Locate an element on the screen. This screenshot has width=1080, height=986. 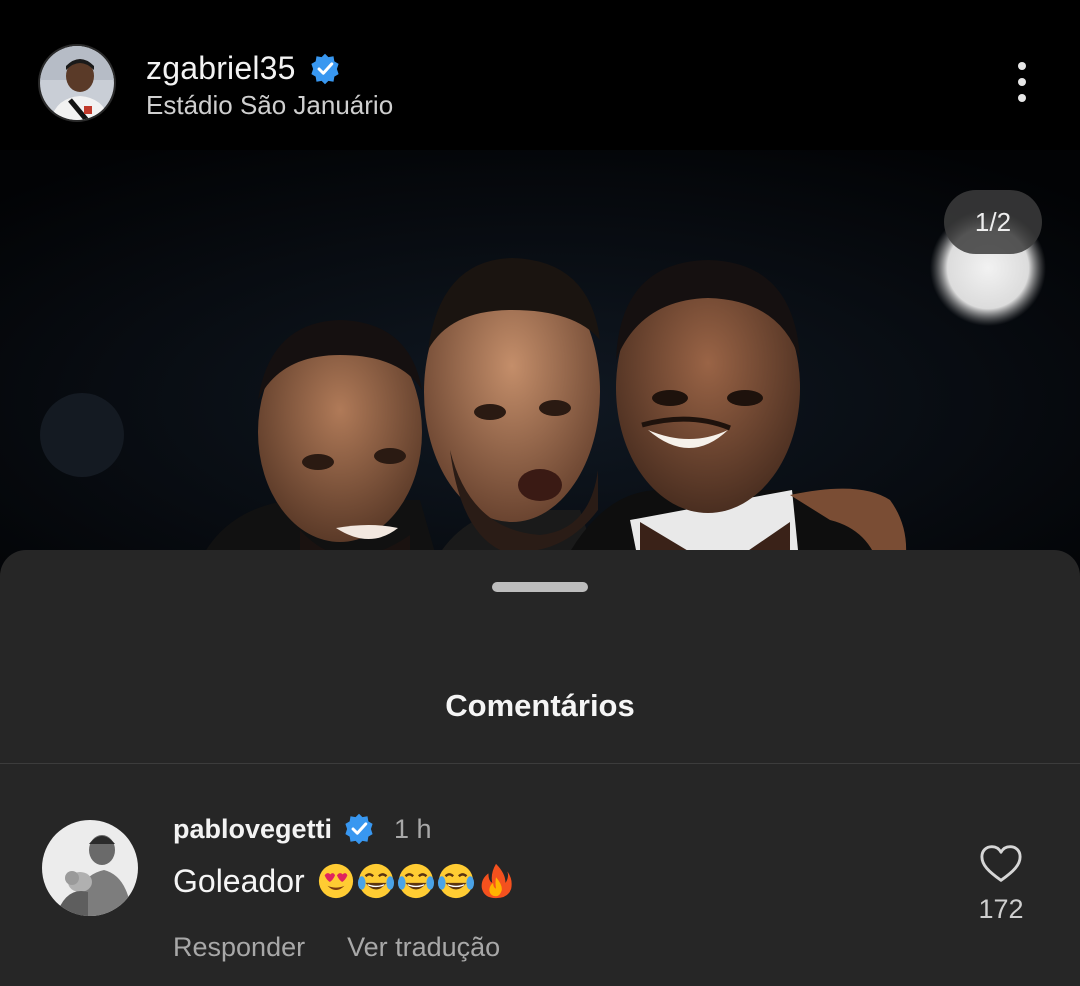
like-count: 172 is located at coordinates (1001, 909).